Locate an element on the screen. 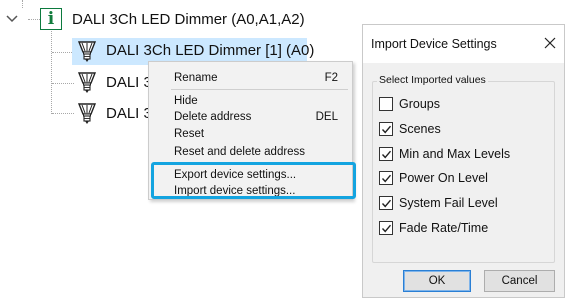  tree-root-label: DALI 3Ch LED Dimmer (A0,A1,A2) is located at coordinates (188, 20).